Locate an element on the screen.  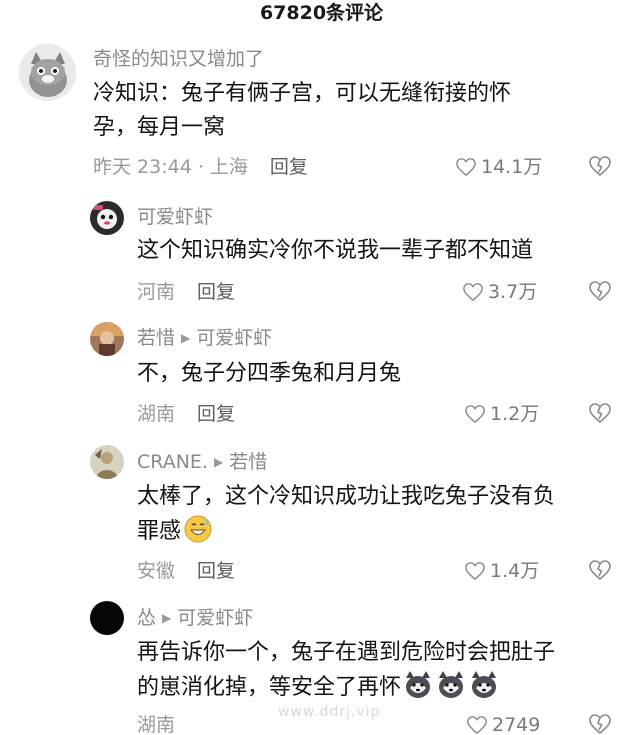
figure-avatar is located at coordinates (107, 462).